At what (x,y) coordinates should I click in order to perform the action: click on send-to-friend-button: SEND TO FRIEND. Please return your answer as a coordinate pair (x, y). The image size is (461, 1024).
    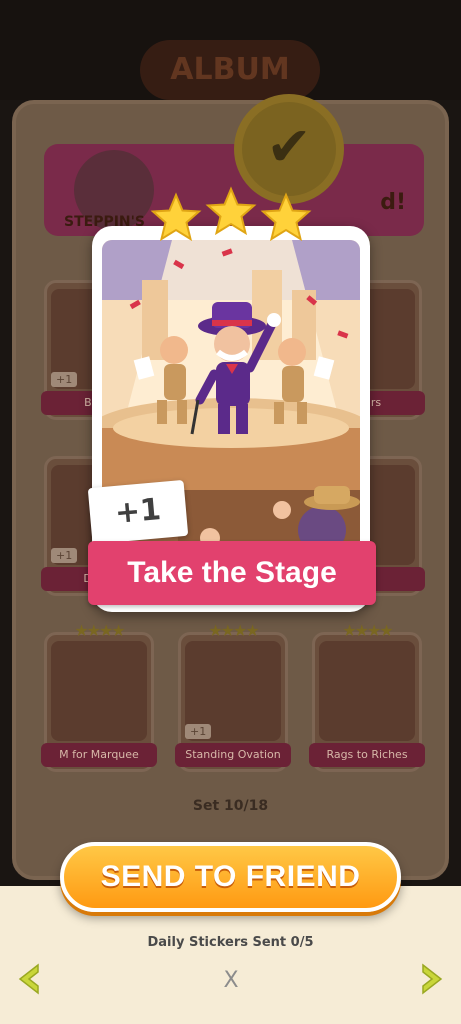
    Looking at the image, I should click on (230, 877).